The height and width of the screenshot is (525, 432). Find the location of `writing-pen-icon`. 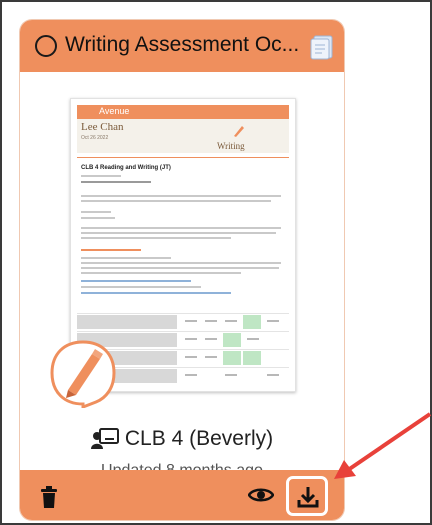

writing-pen-icon is located at coordinates (83, 374).